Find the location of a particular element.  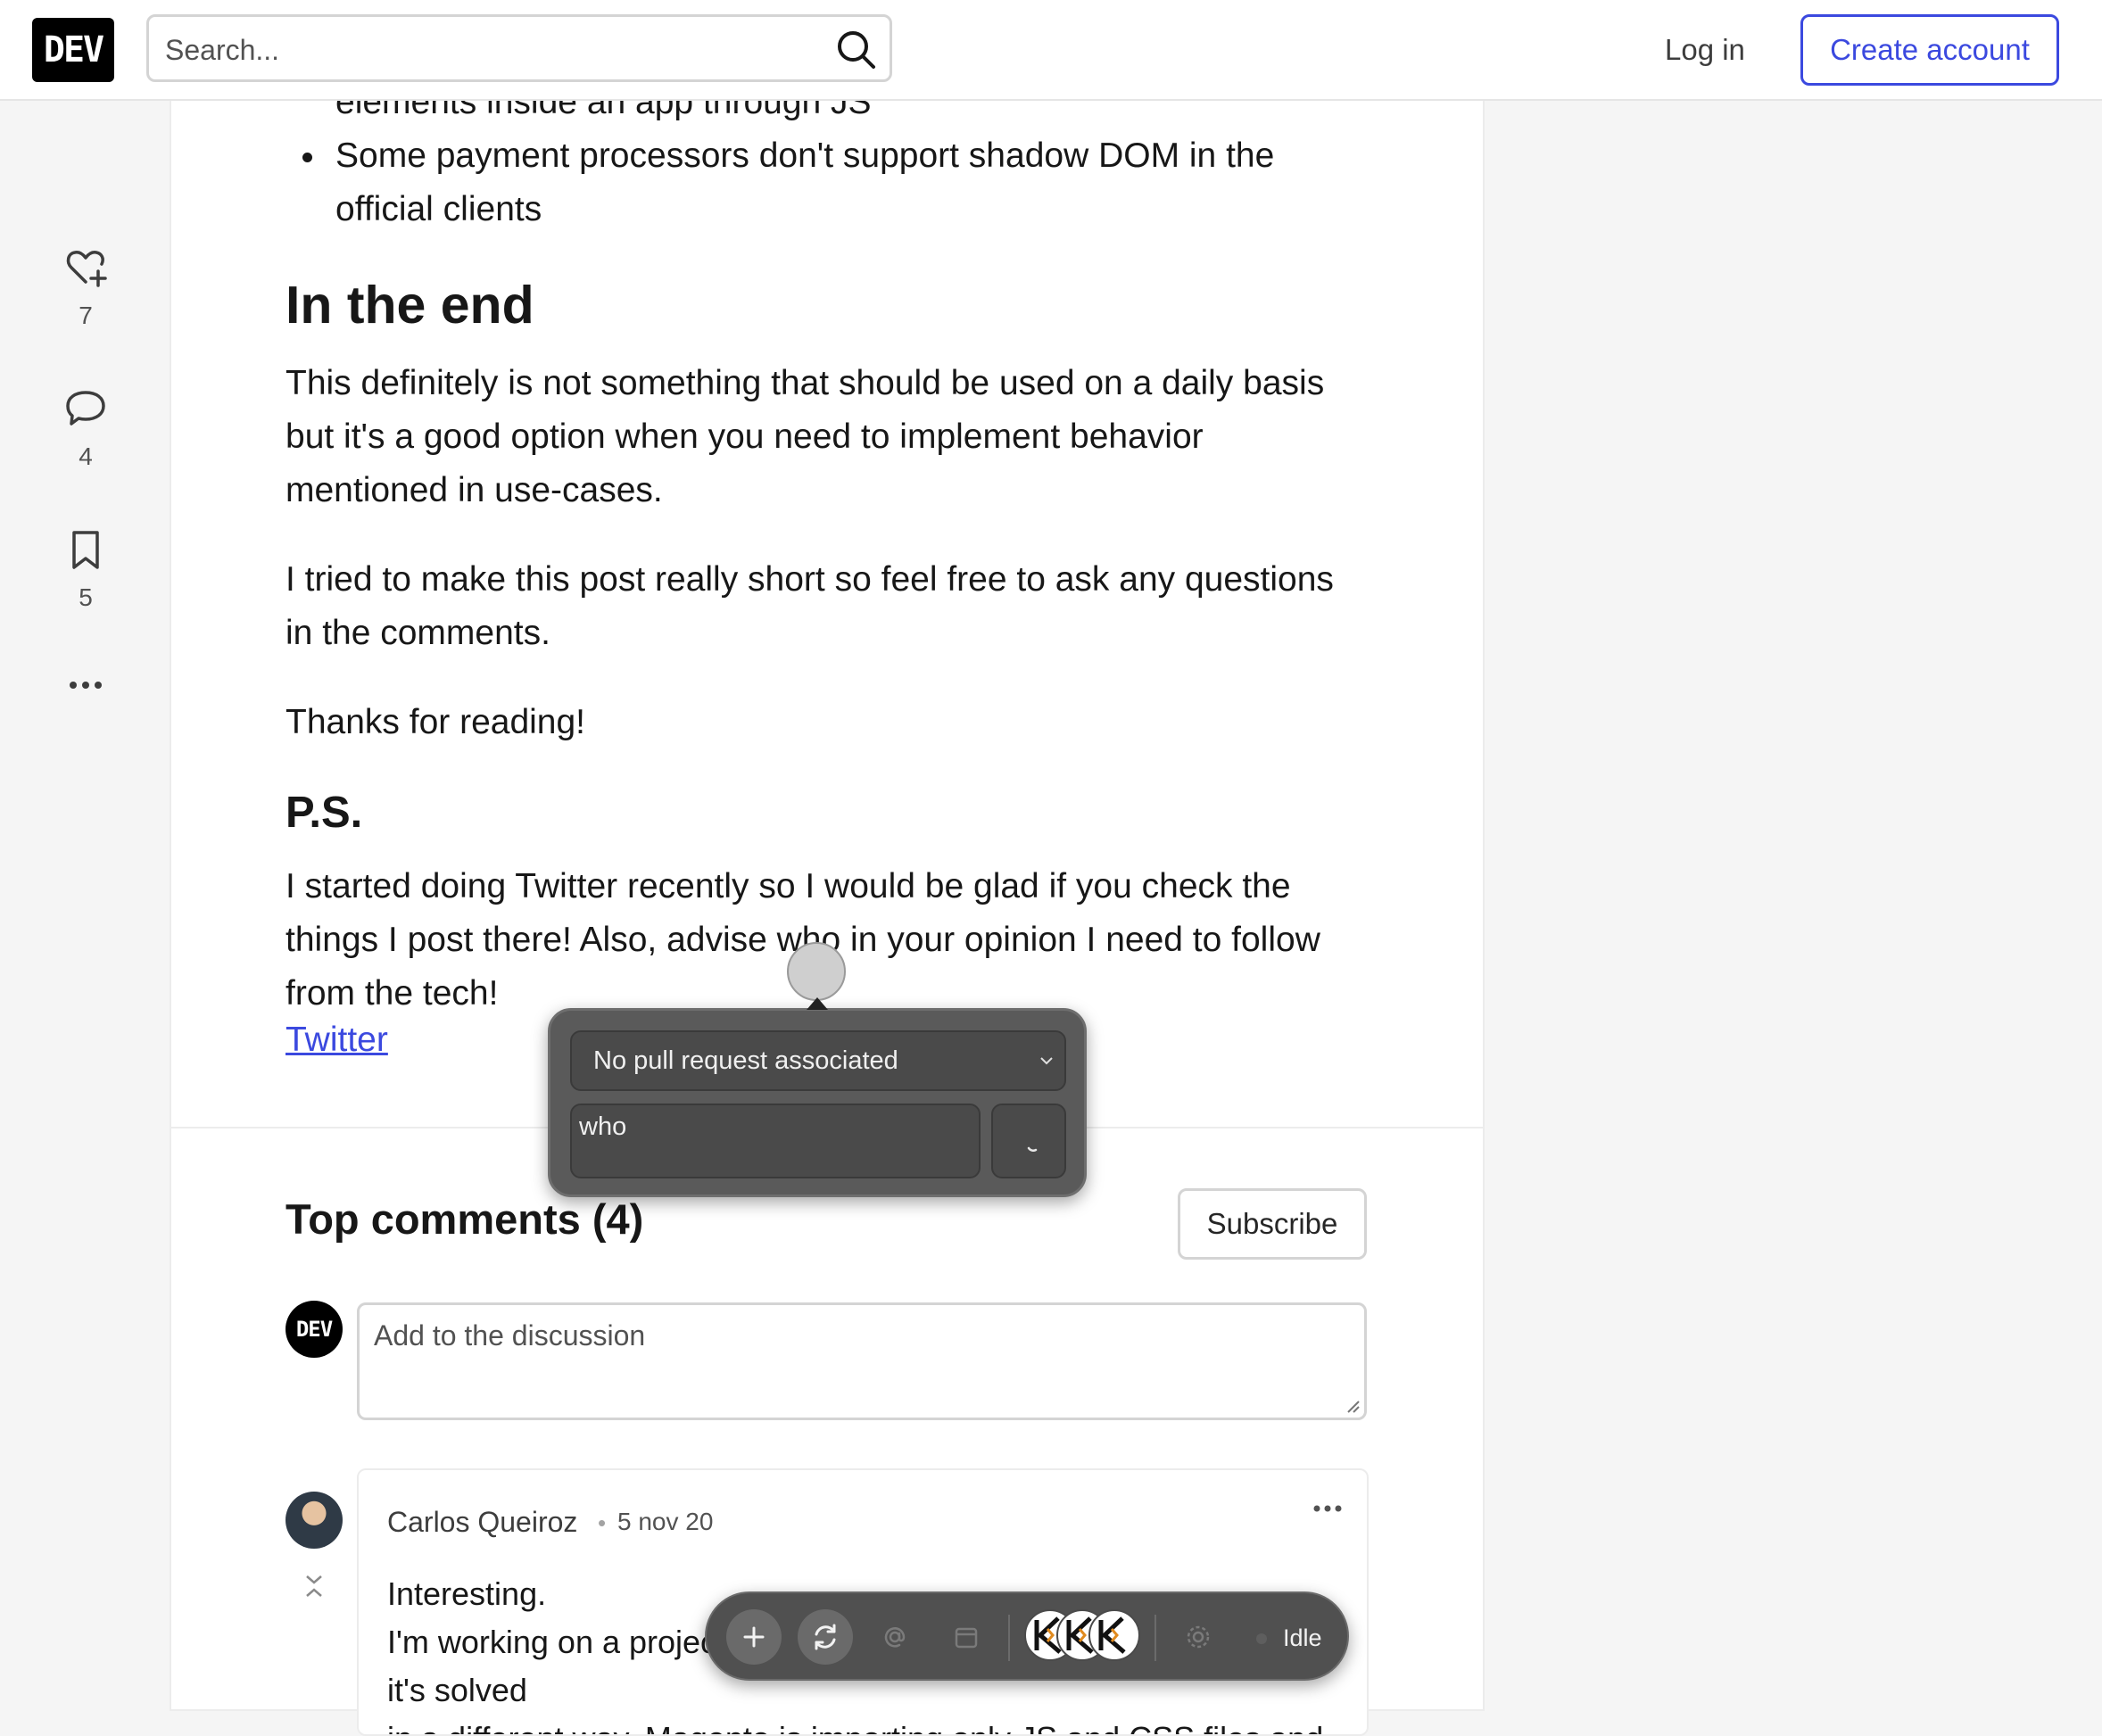

search-icon is located at coordinates (856, 49).